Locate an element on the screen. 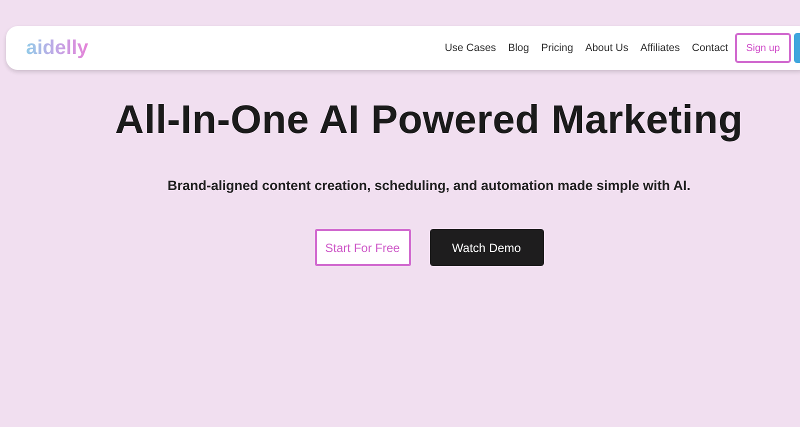 The height and width of the screenshot is (427, 800). nav-link: Blog is located at coordinates (519, 48).